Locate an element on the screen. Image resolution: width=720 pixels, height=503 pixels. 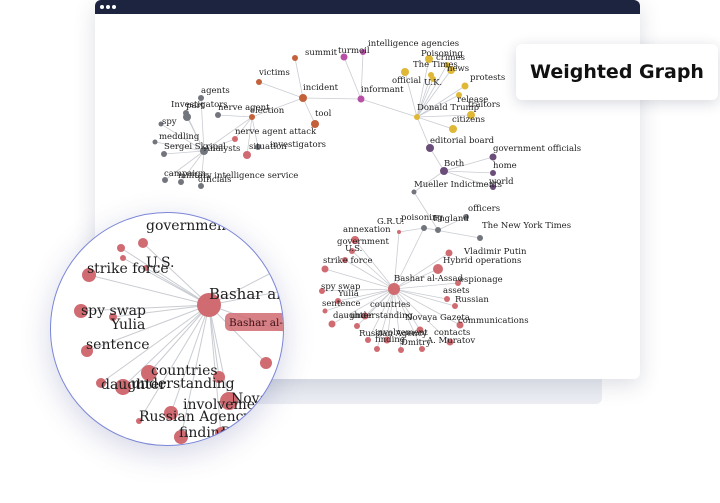
node-label-official: official is located at coordinates (406, 81).